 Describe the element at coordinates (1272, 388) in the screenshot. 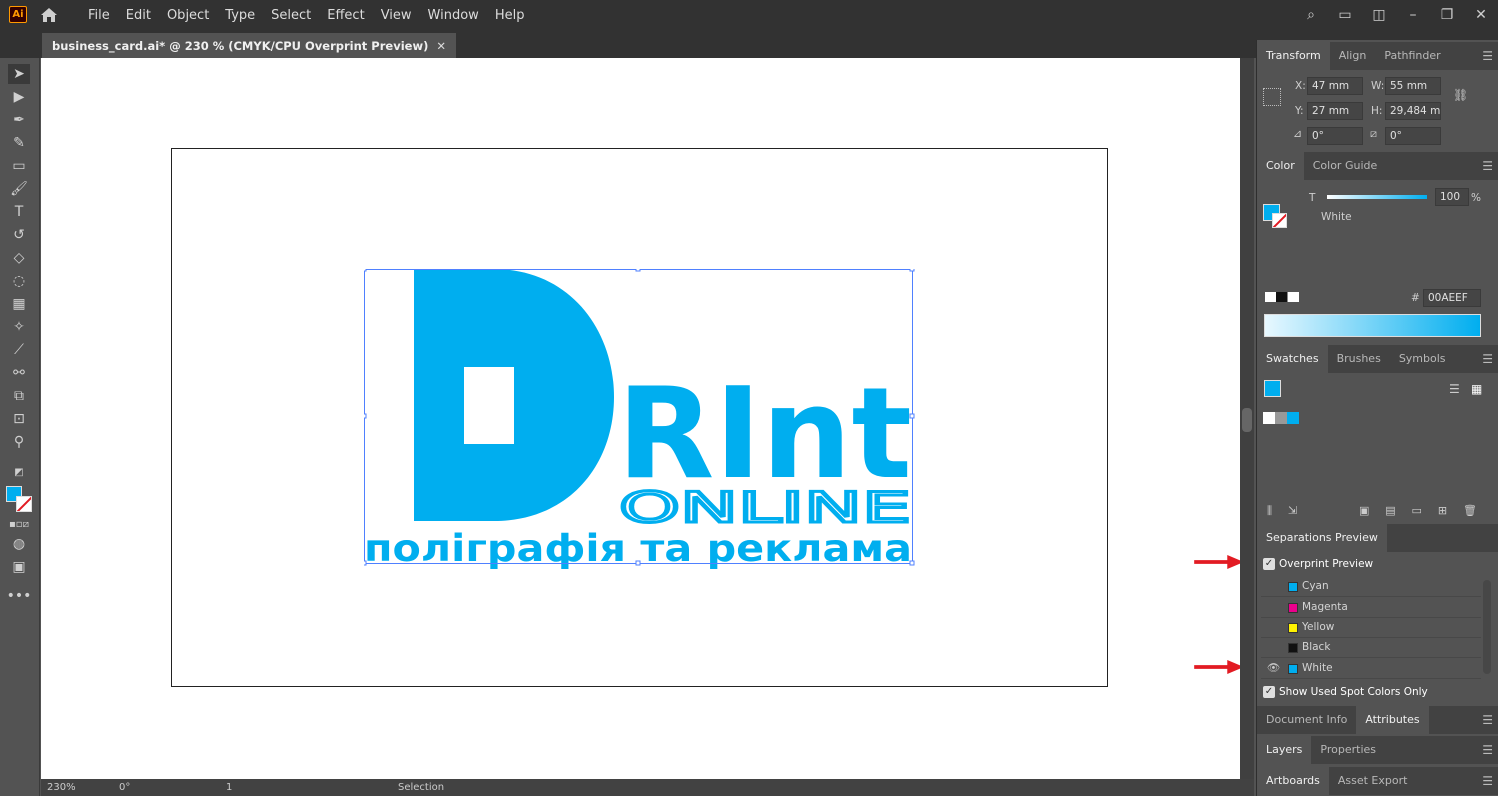

I see `swatches-fill-icon` at that location.